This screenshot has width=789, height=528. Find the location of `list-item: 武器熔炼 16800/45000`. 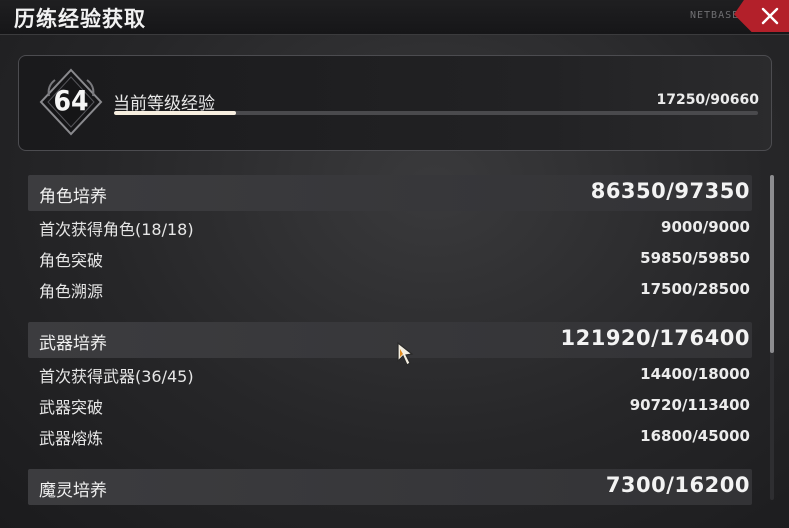

list-item: 武器熔炼 16800/45000 is located at coordinates (390, 435).